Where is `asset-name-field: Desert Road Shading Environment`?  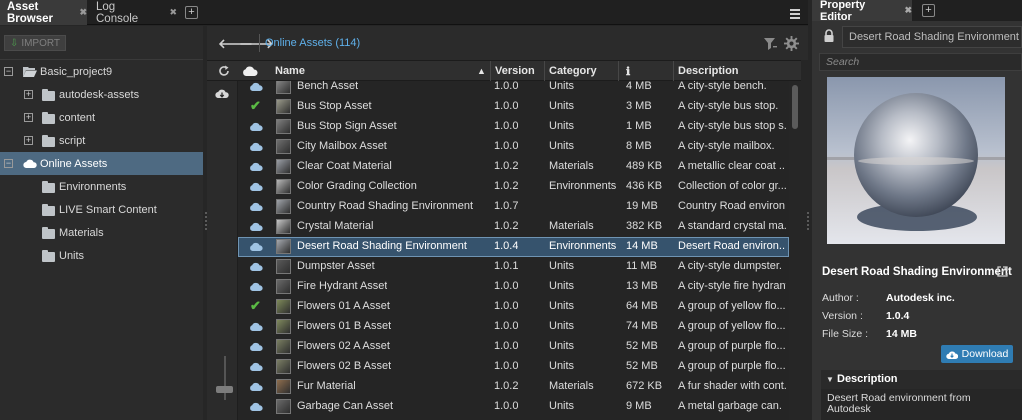
asset-name-field: Desert Road Shading Environment is located at coordinates (932, 37).